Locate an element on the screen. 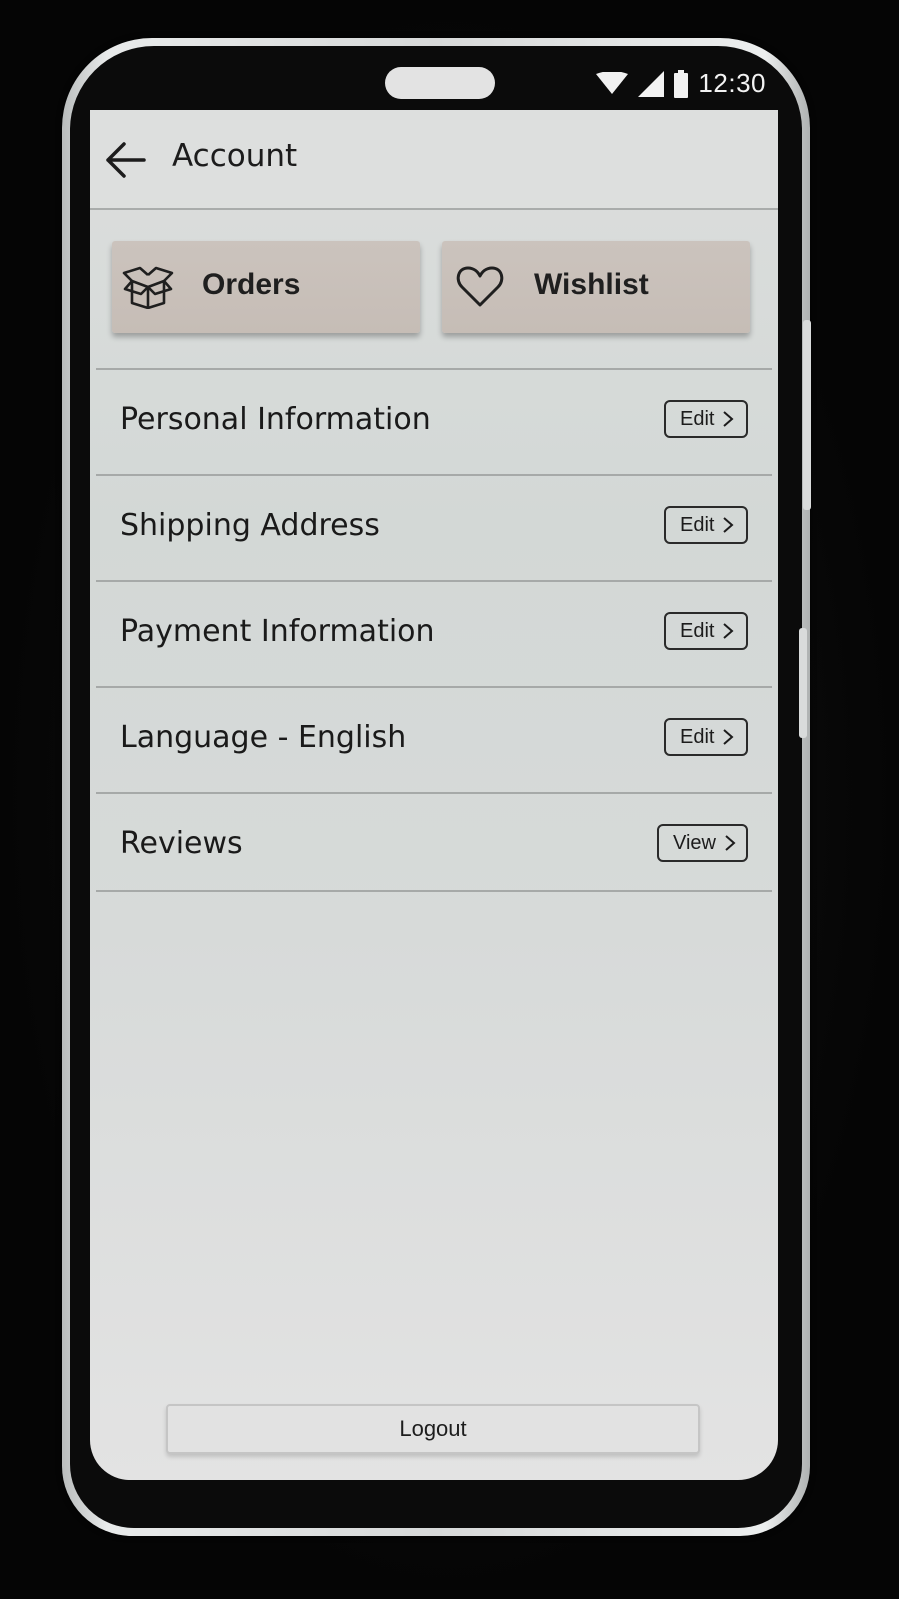 This screenshot has width=899, height=1599. signal-icon is located at coordinates (651, 83).